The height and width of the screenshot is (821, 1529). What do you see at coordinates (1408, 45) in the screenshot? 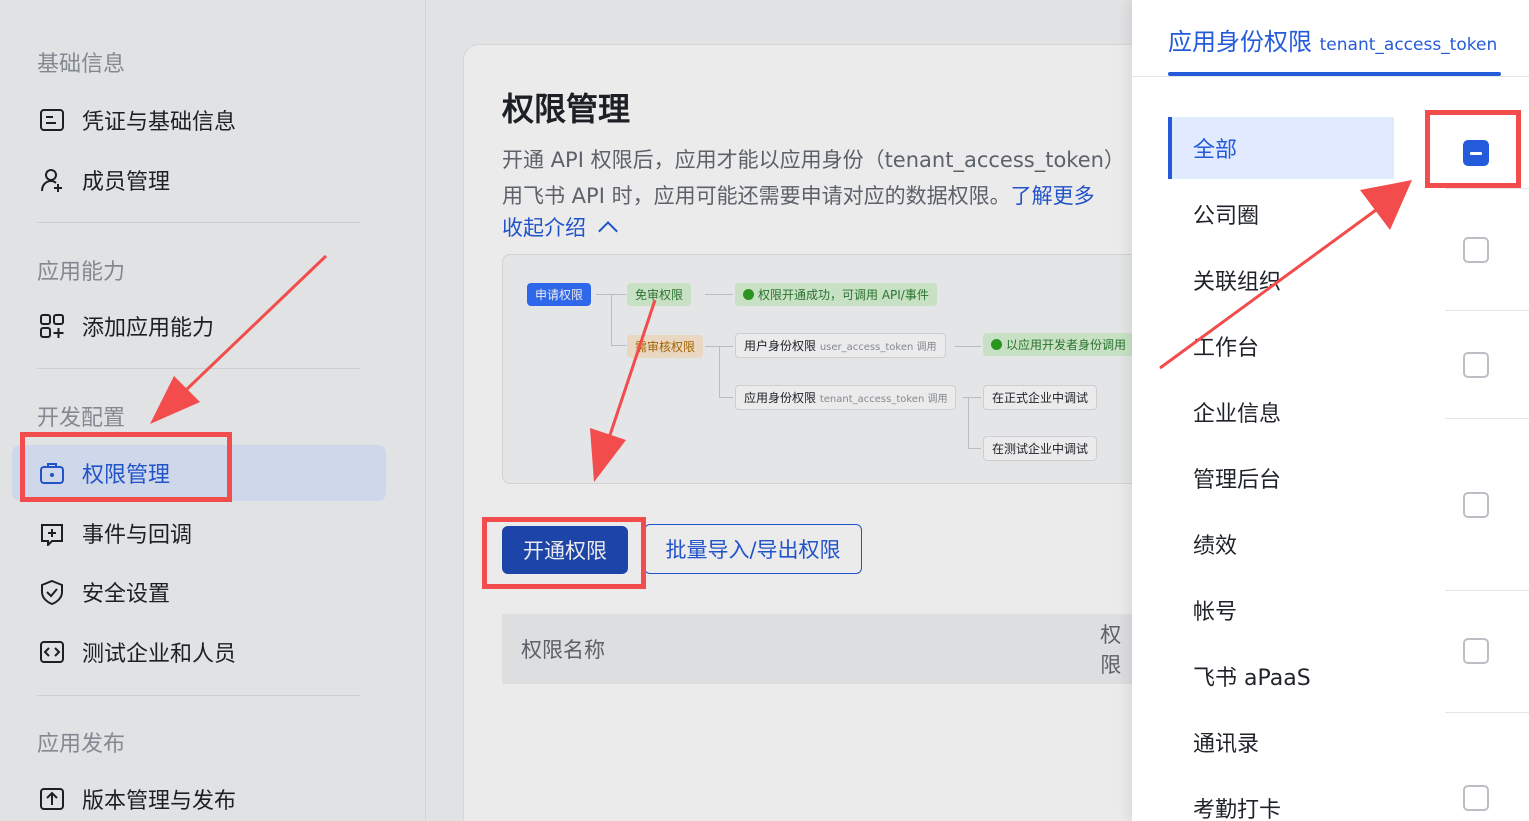
I see `tab-token: tenant_access_token` at bounding box center [1408, 45].